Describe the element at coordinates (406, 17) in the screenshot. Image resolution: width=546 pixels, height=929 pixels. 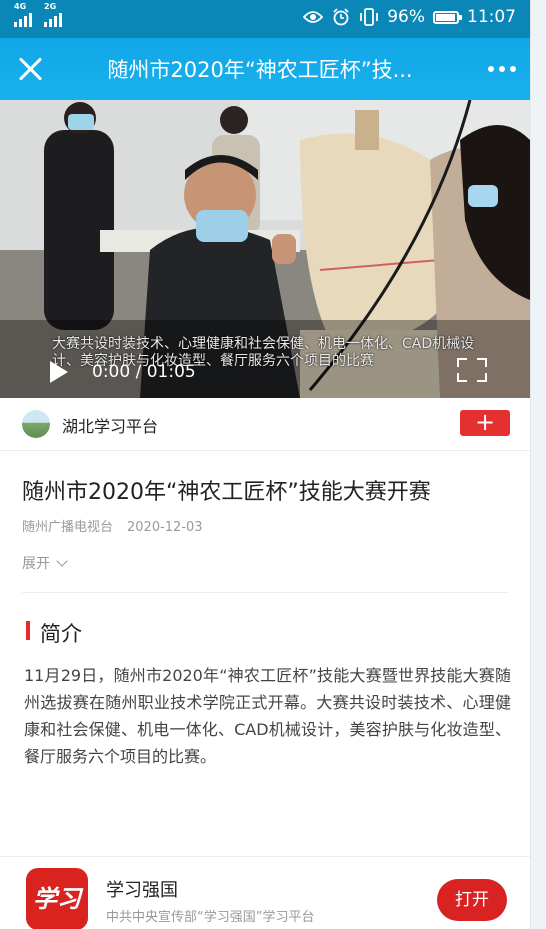
I see `battery-percent: 96%` at that location.